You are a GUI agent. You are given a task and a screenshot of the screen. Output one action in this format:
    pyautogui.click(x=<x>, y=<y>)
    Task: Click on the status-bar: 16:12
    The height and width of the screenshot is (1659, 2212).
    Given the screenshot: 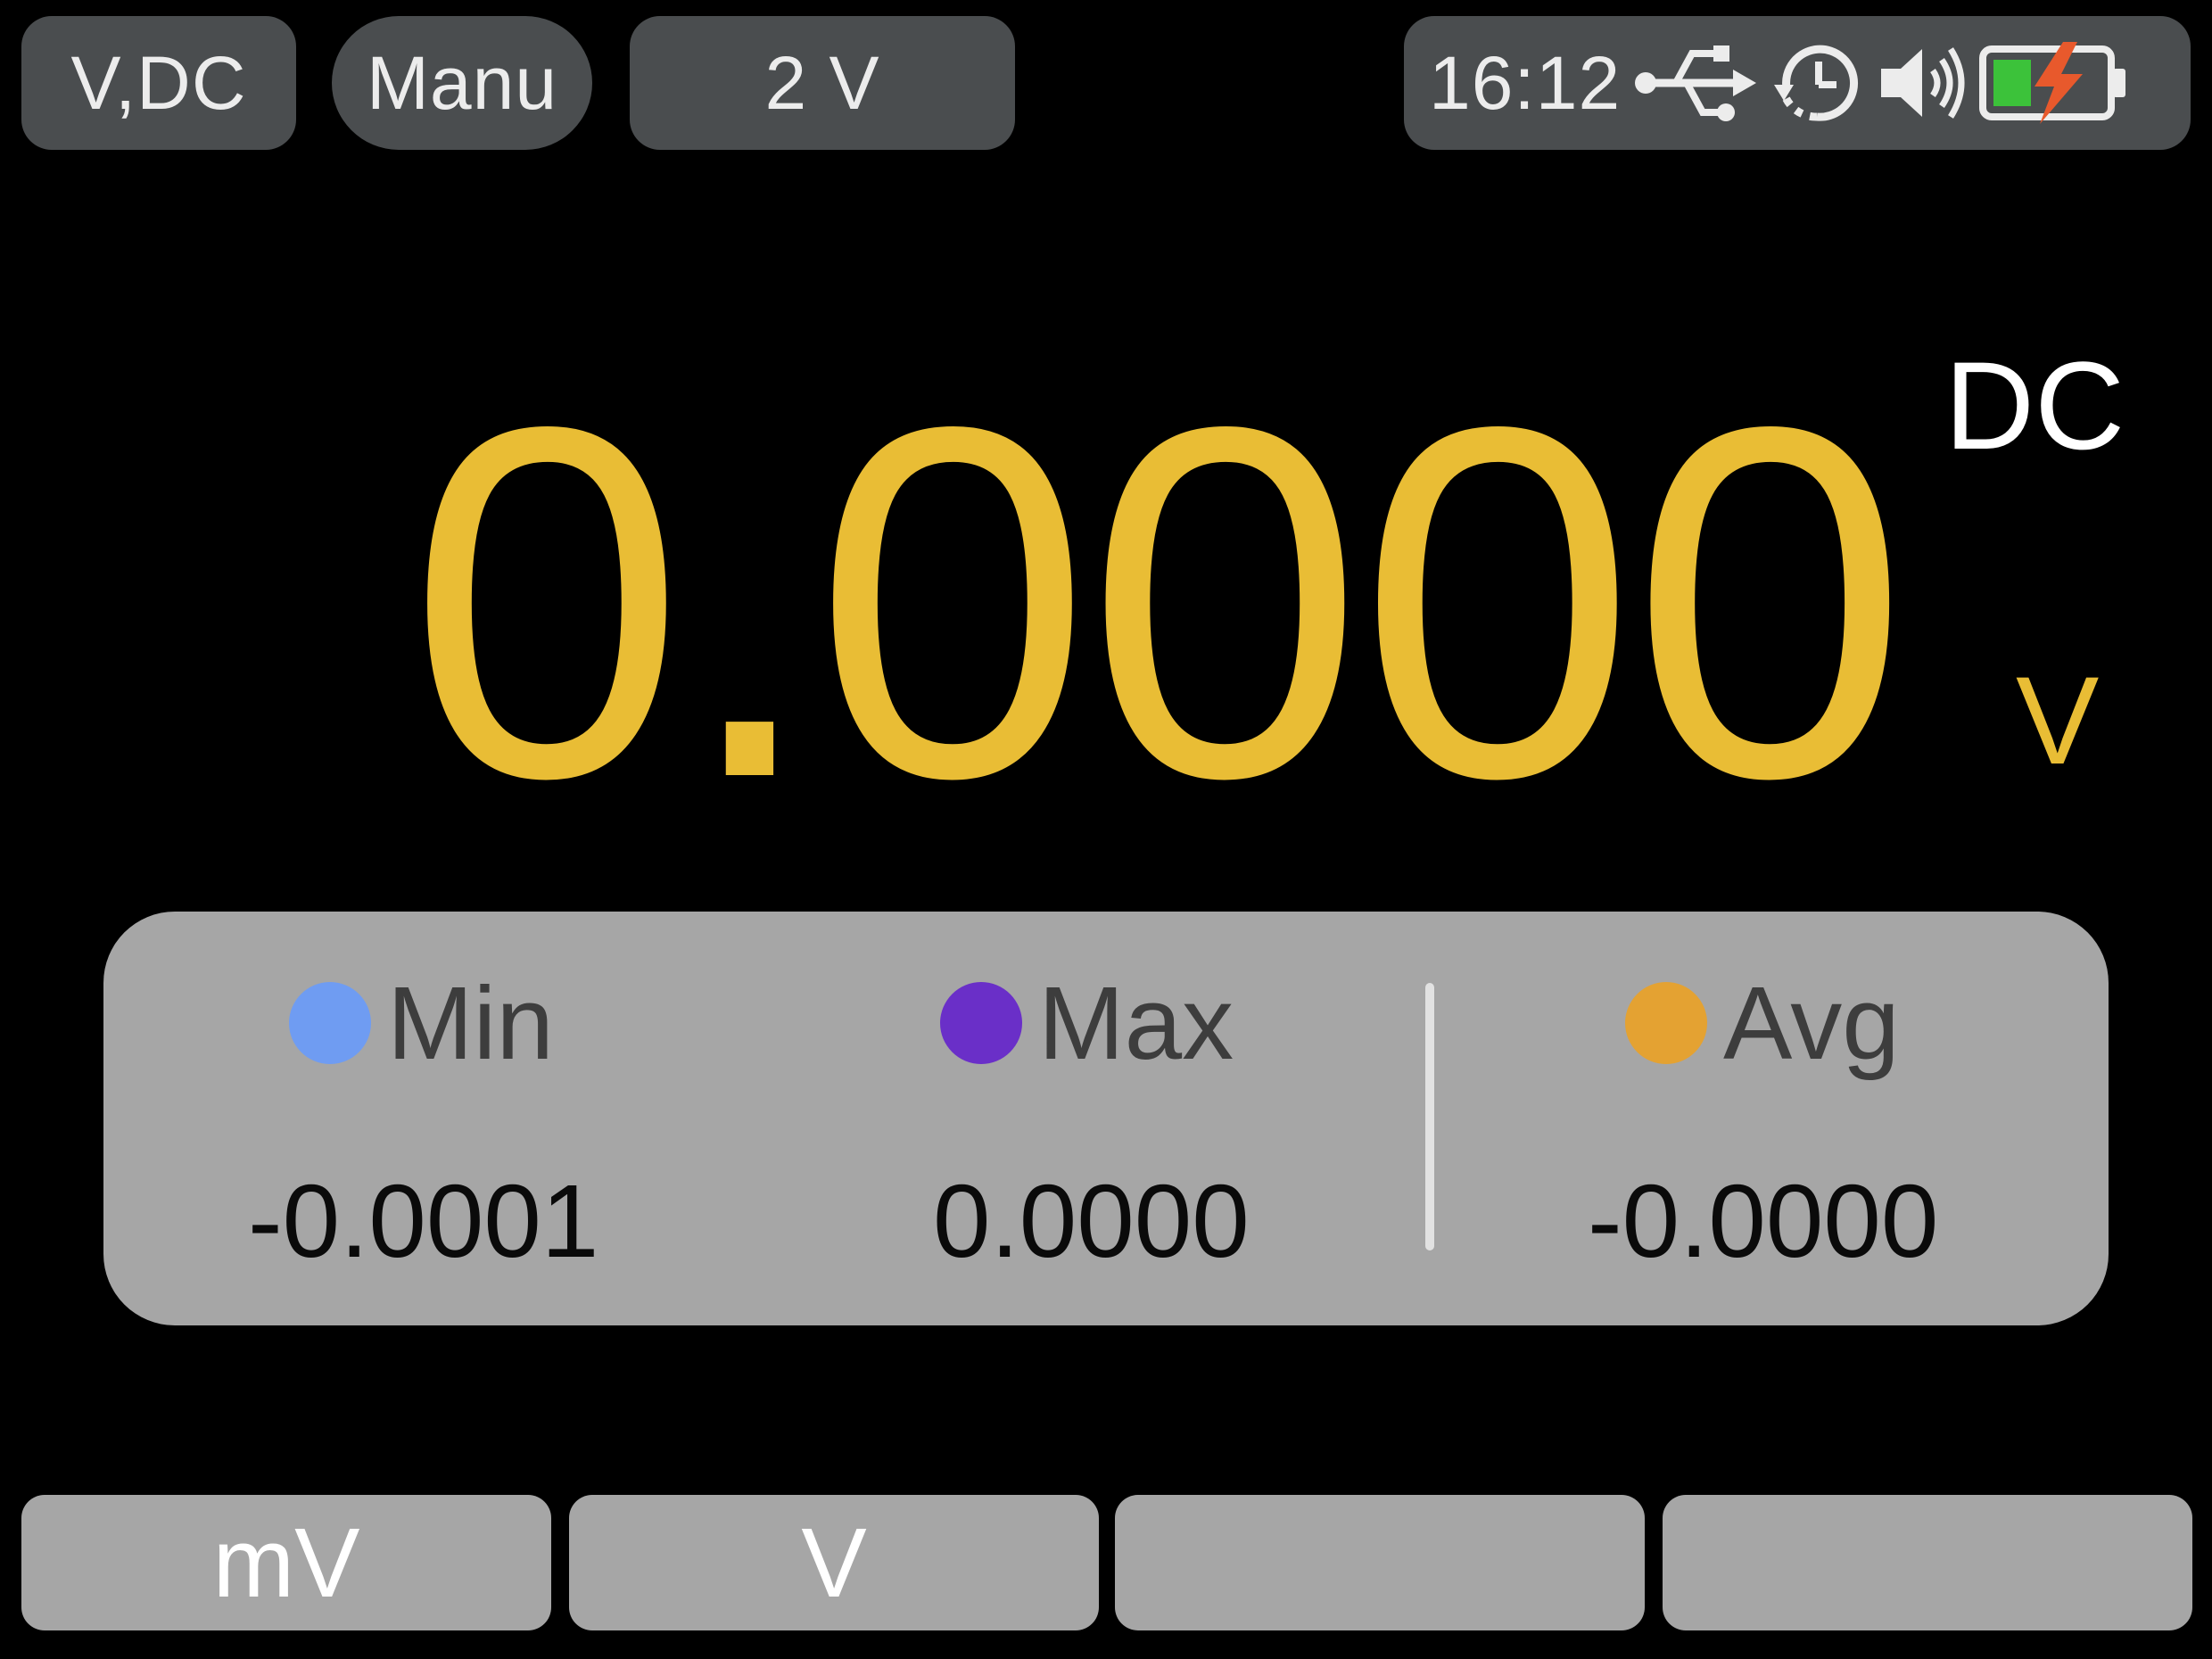 What is the action you would take?
    pyautogui.click(x=1798, y=83)
    